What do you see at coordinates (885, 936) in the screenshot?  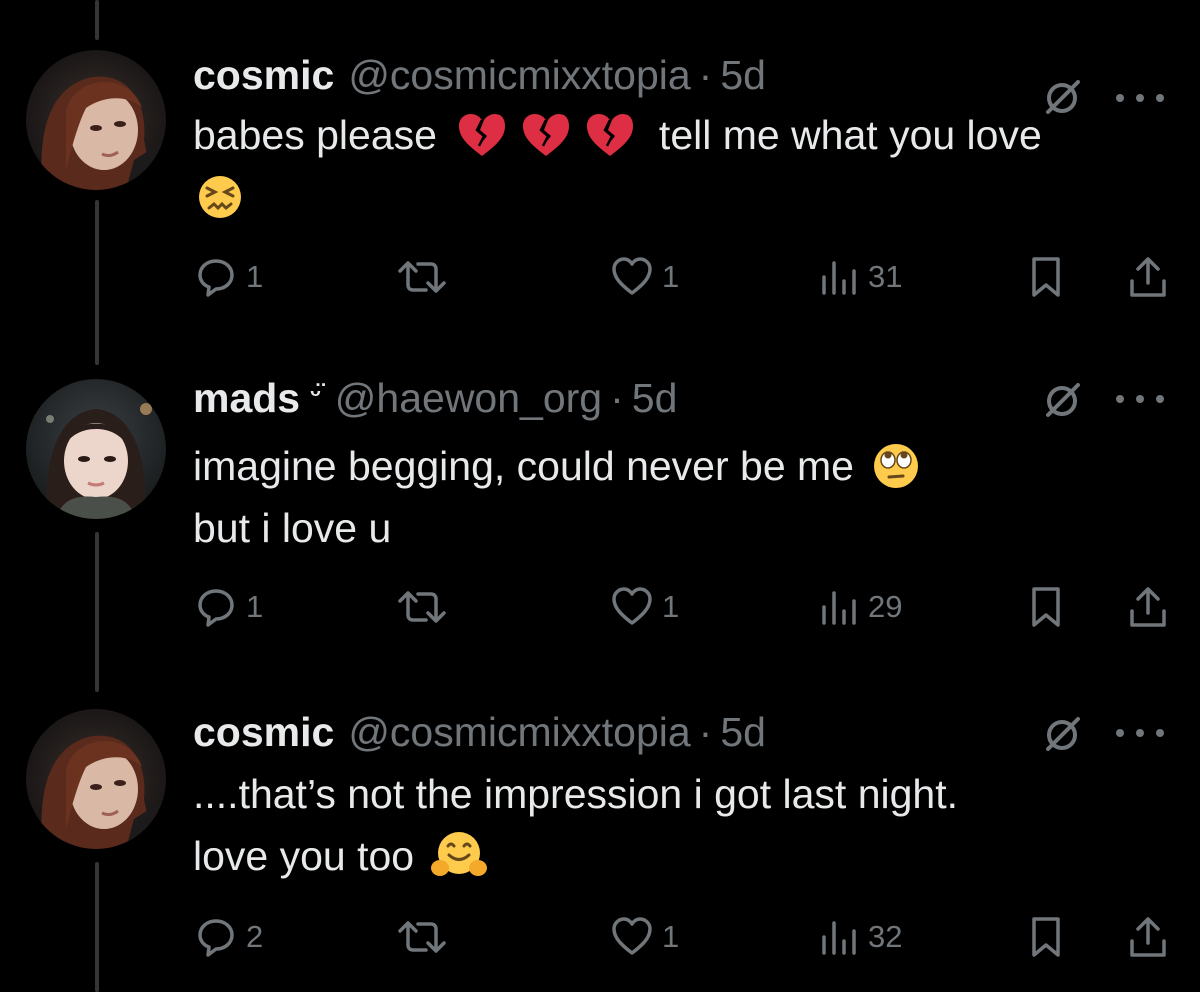 I see `views-count: 32` at bounding box center [885, 936].